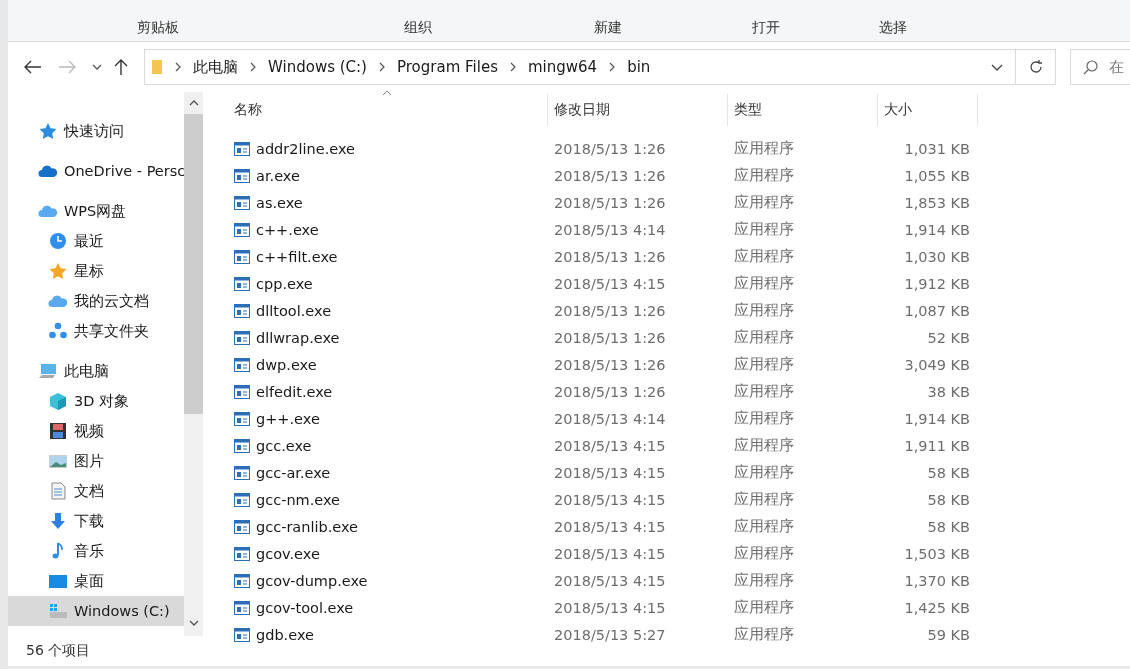 The image size is (1130, 669). What do you see at coordinates (937, 607) in the screenshot?
I see `table-cell-text: 1,425 KB` at bounding box center [937, 607].